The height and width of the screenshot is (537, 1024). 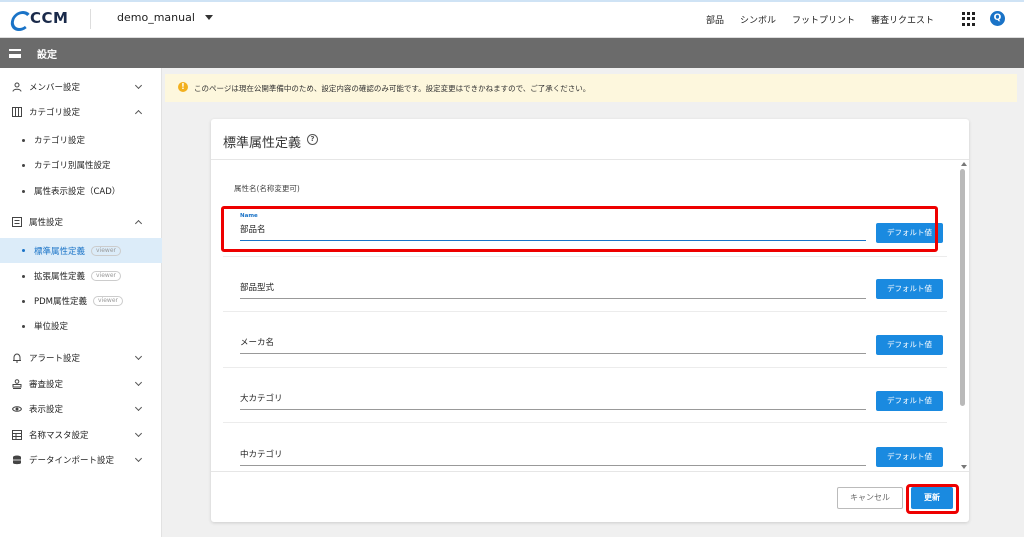 What do you see at coordinates (17, 435) in the screenshot?
I see `table-icon` at bounding box center [17, 435].